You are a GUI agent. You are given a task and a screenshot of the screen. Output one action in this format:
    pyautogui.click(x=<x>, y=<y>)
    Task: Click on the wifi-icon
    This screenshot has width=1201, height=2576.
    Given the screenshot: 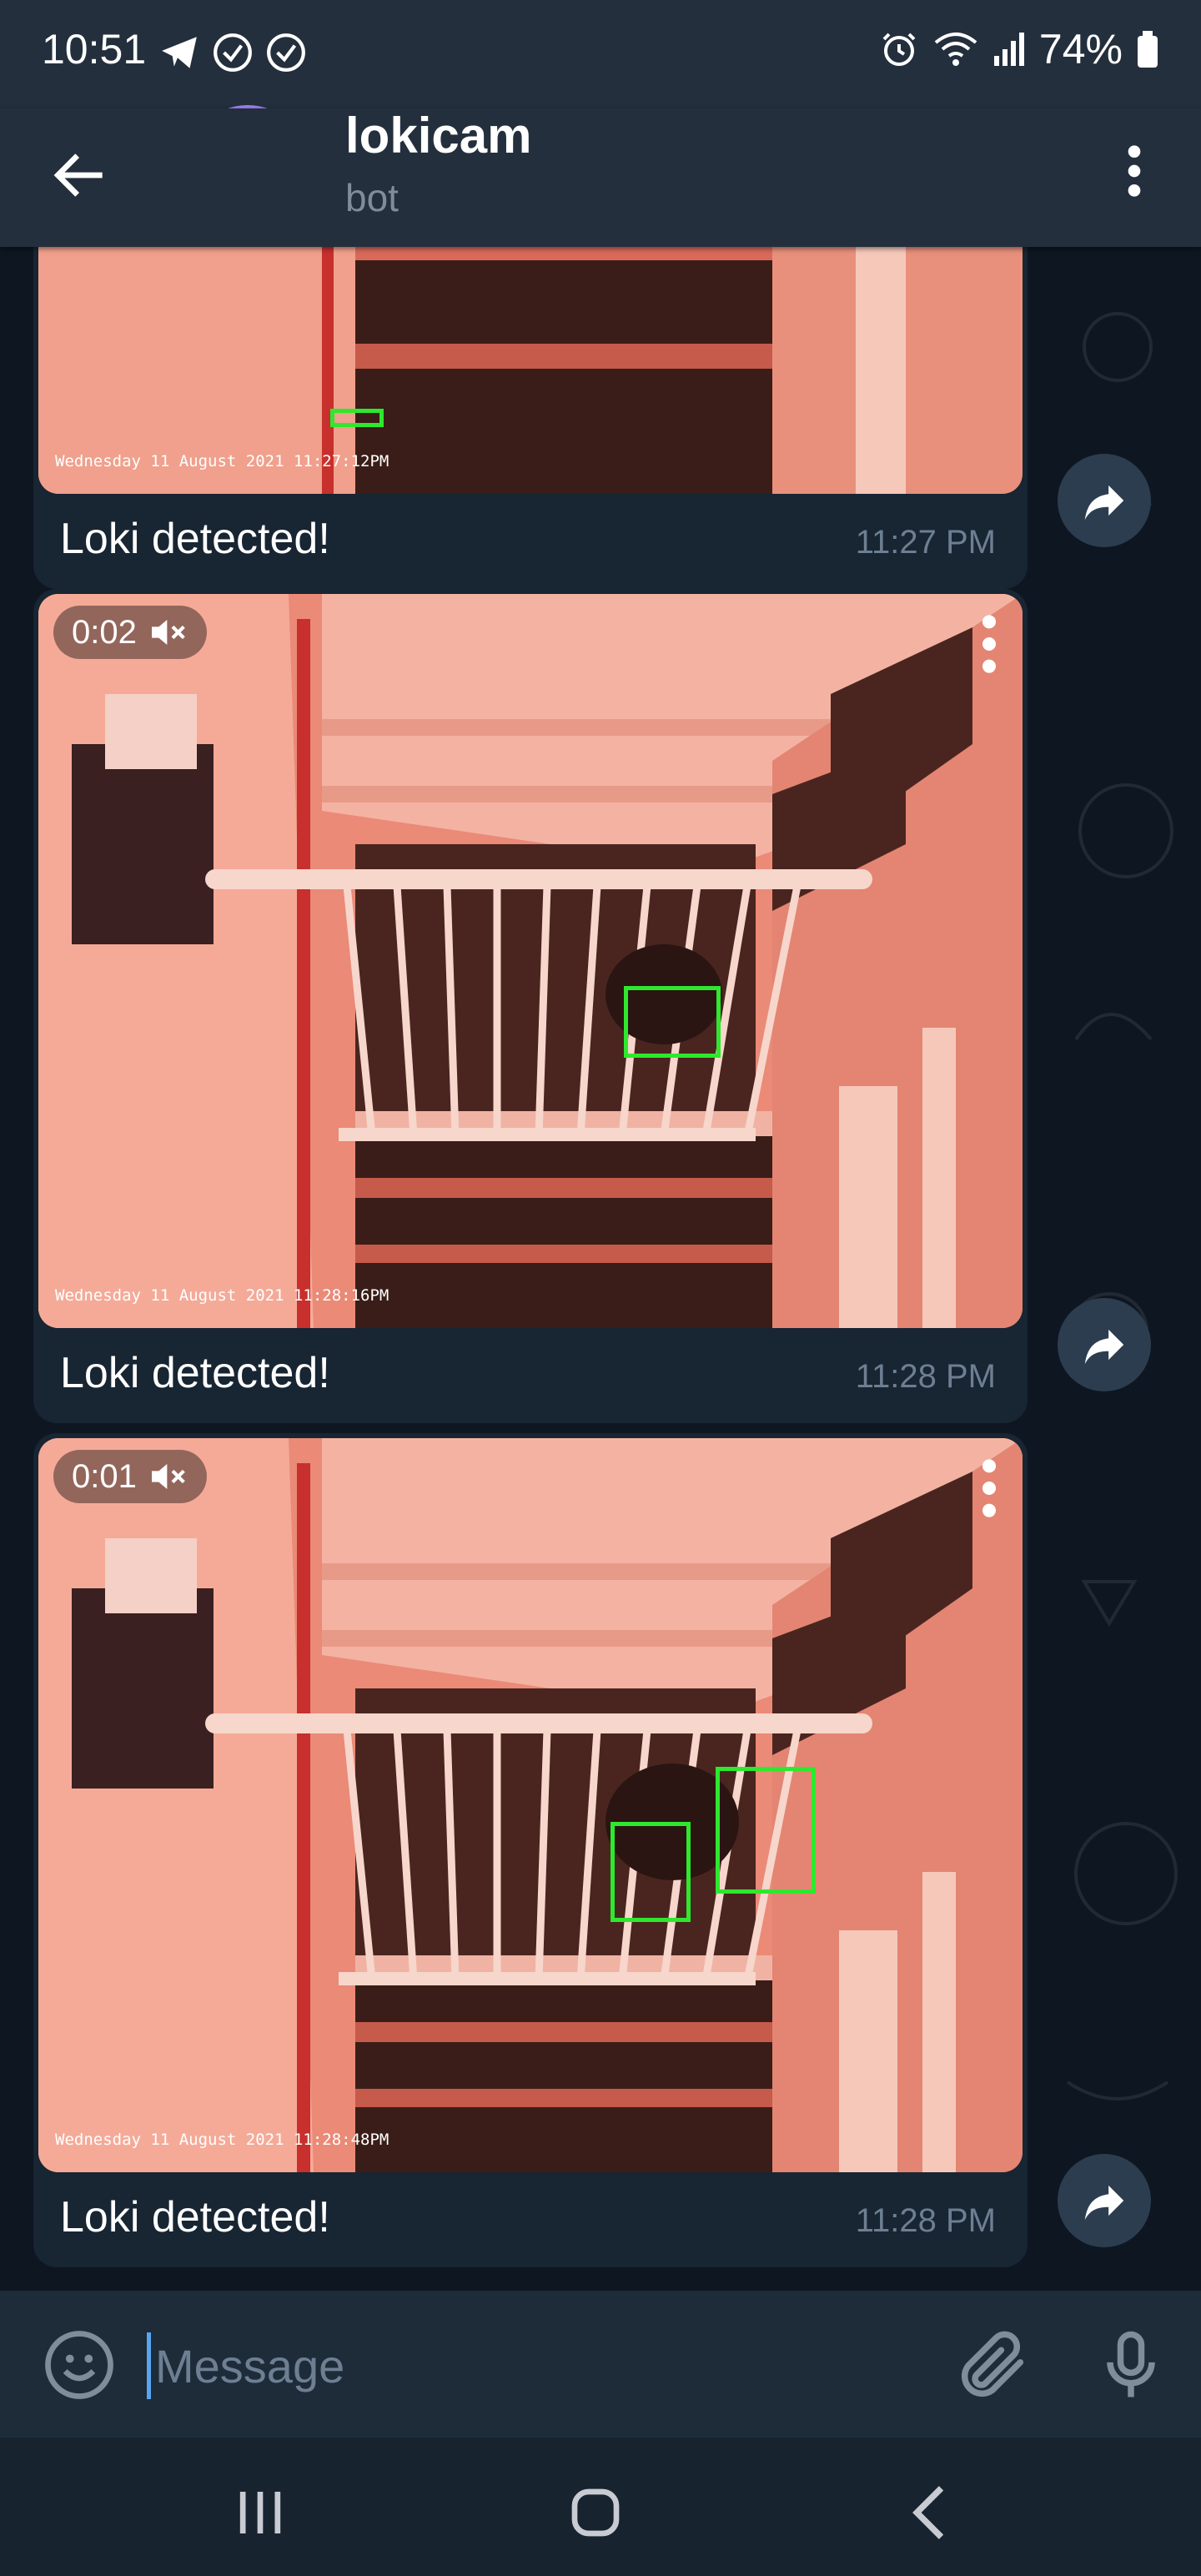 What is the action you would take?
    pyautogui.click(x=956, y=49)
    